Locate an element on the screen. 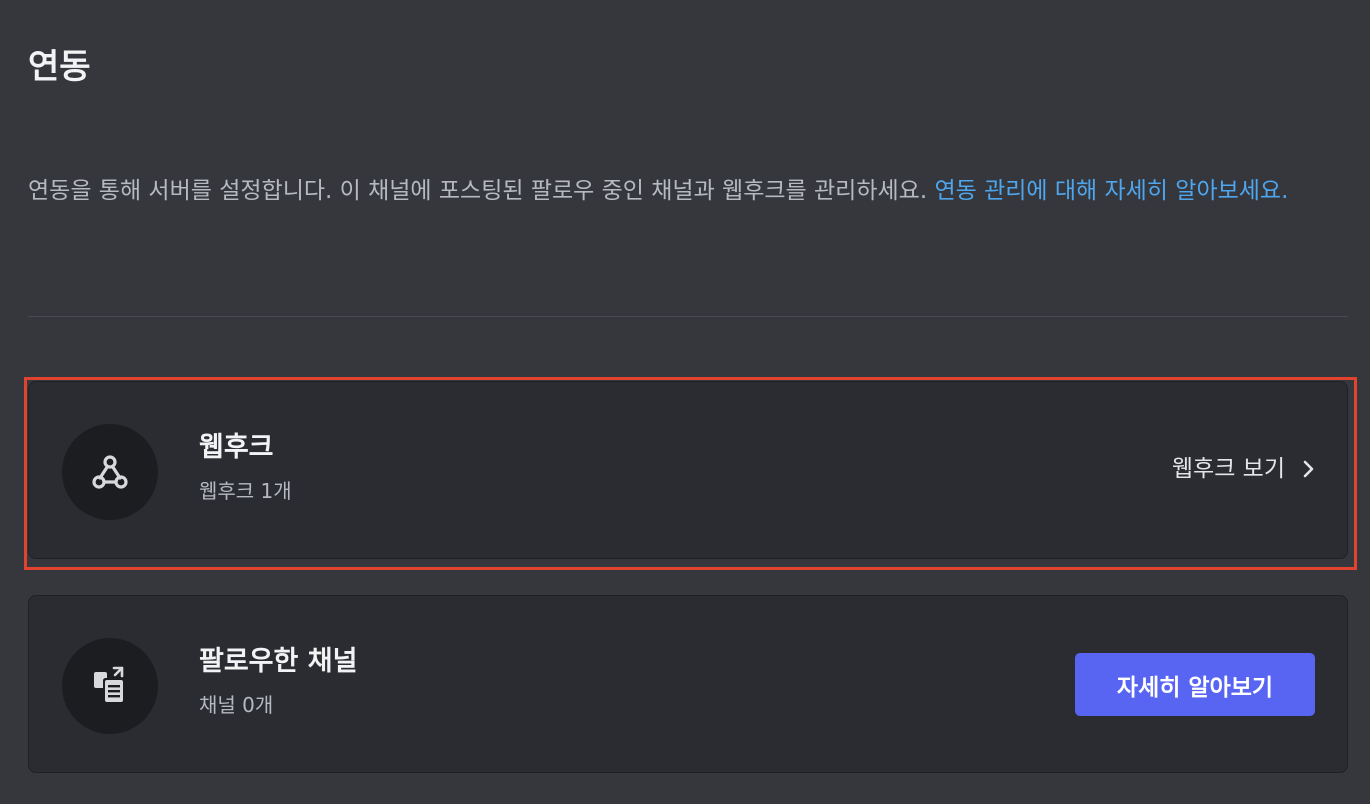  webhooks-title: 웹후크 is located at coordinates (236, 447).